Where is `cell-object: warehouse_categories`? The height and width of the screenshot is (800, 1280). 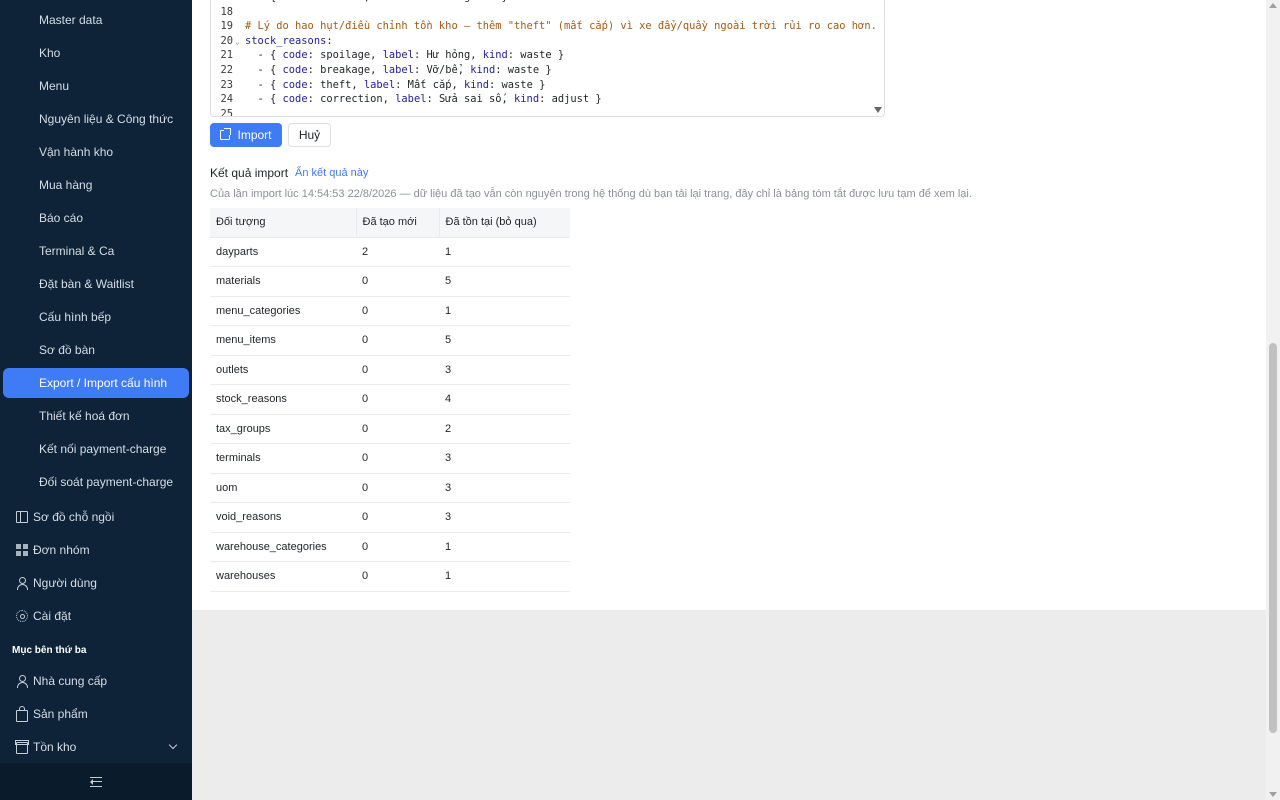
cell-object: warehouse_categories is located at coordinates (283, 547).